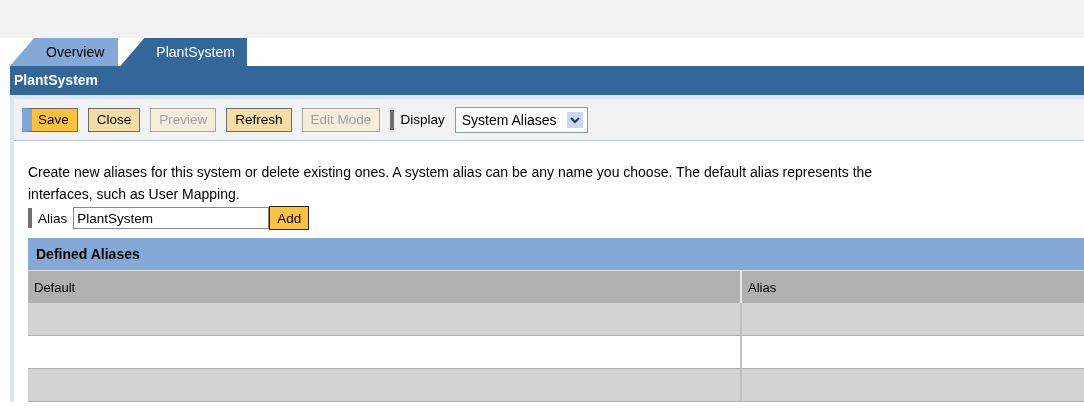  I want to click on display-dropdown: System Aliases, so click(521, 119).